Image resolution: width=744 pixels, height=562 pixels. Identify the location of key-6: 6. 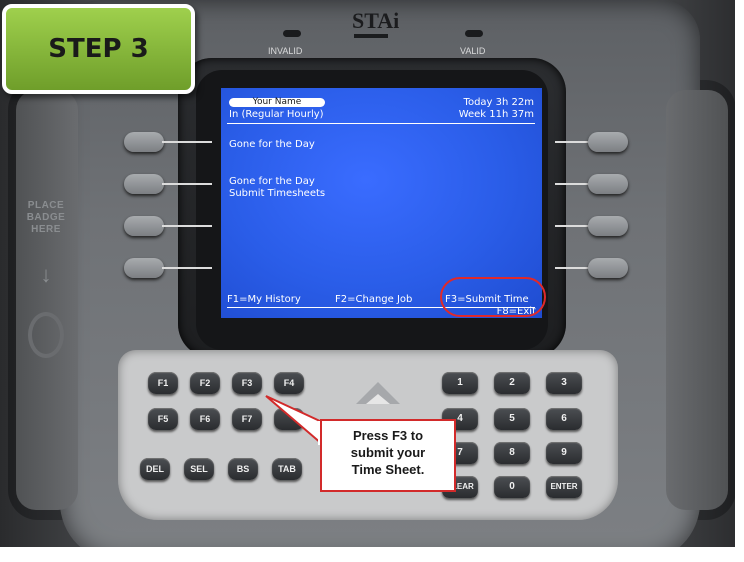
(564, 419).